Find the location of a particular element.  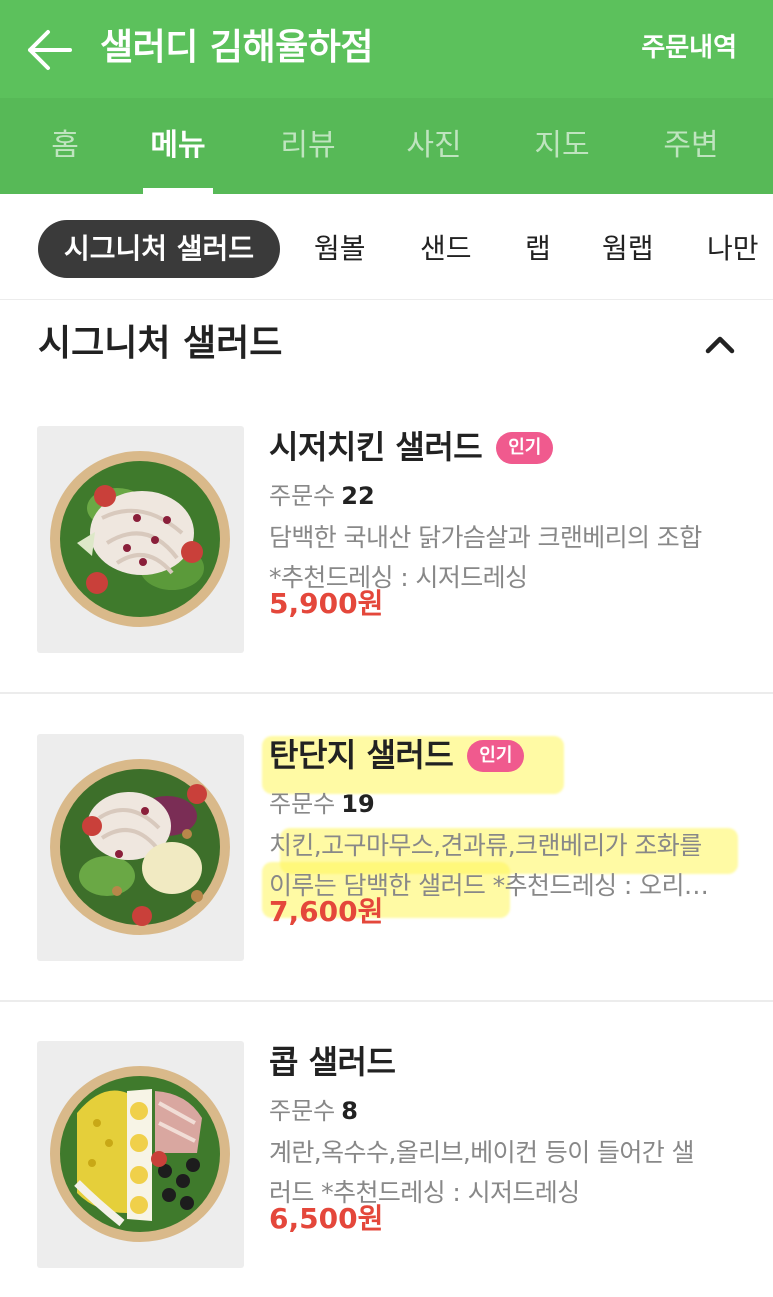

menu-item-price: 5,900원 is located at coordinates (326, 603).